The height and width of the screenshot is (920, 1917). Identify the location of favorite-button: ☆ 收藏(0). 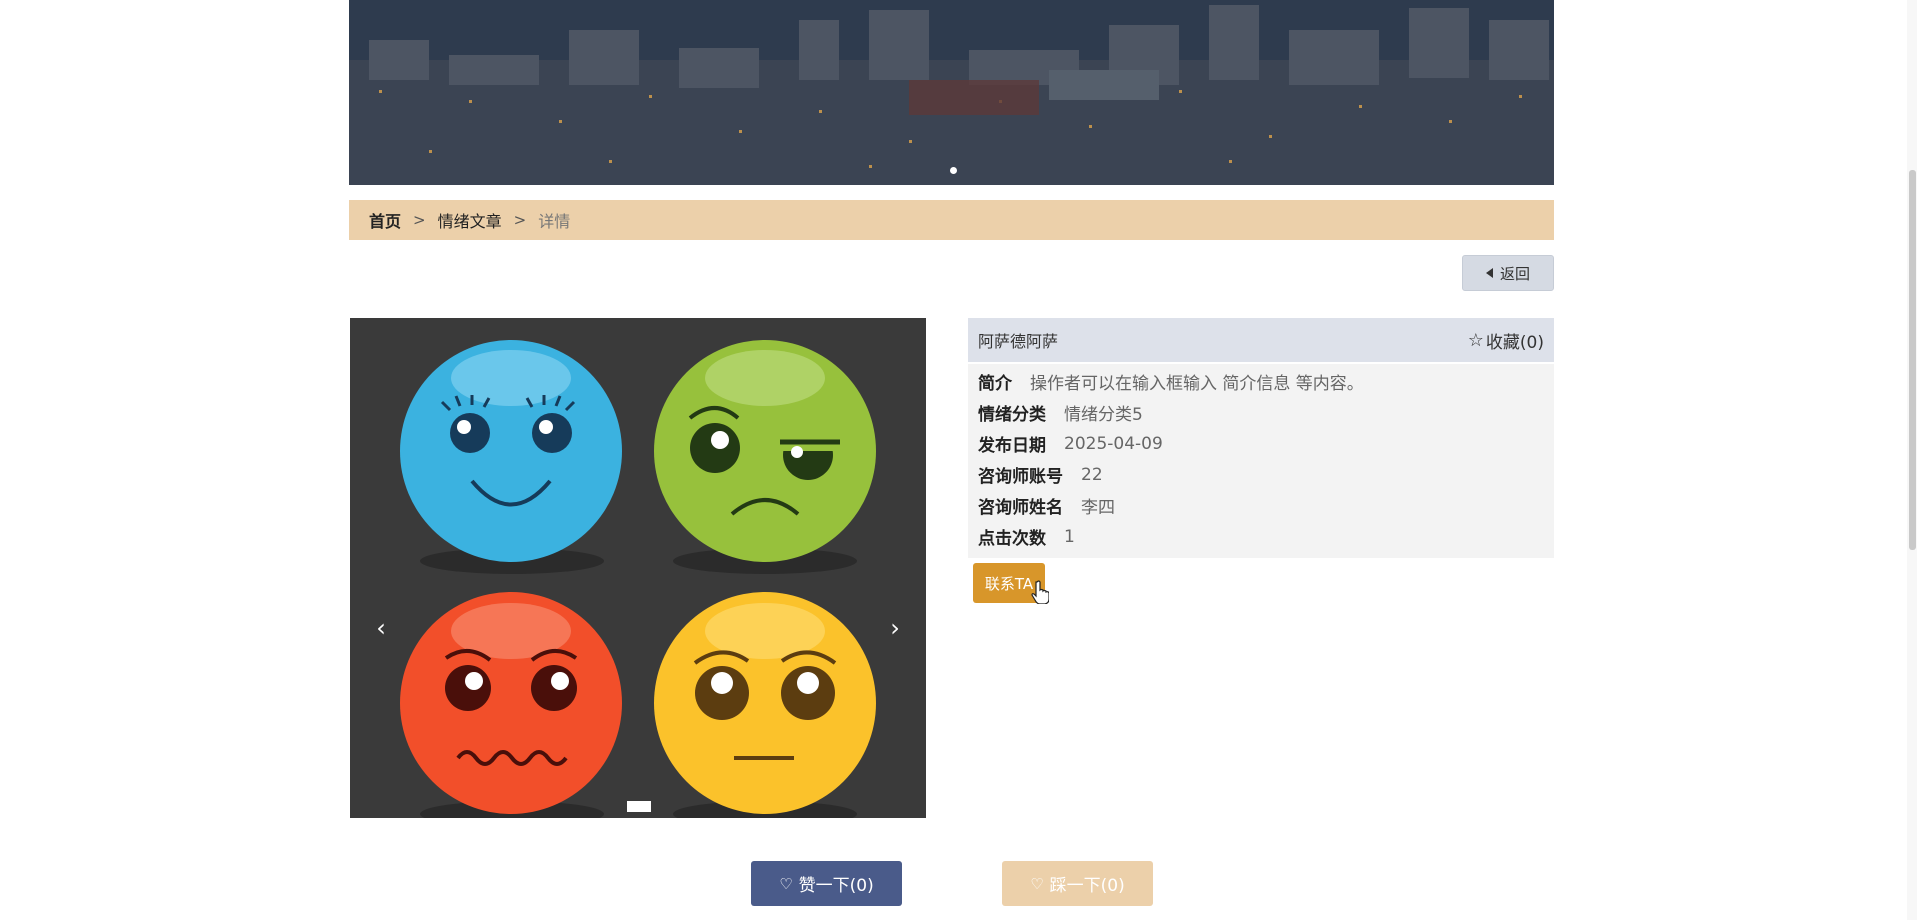
(1506, 340).